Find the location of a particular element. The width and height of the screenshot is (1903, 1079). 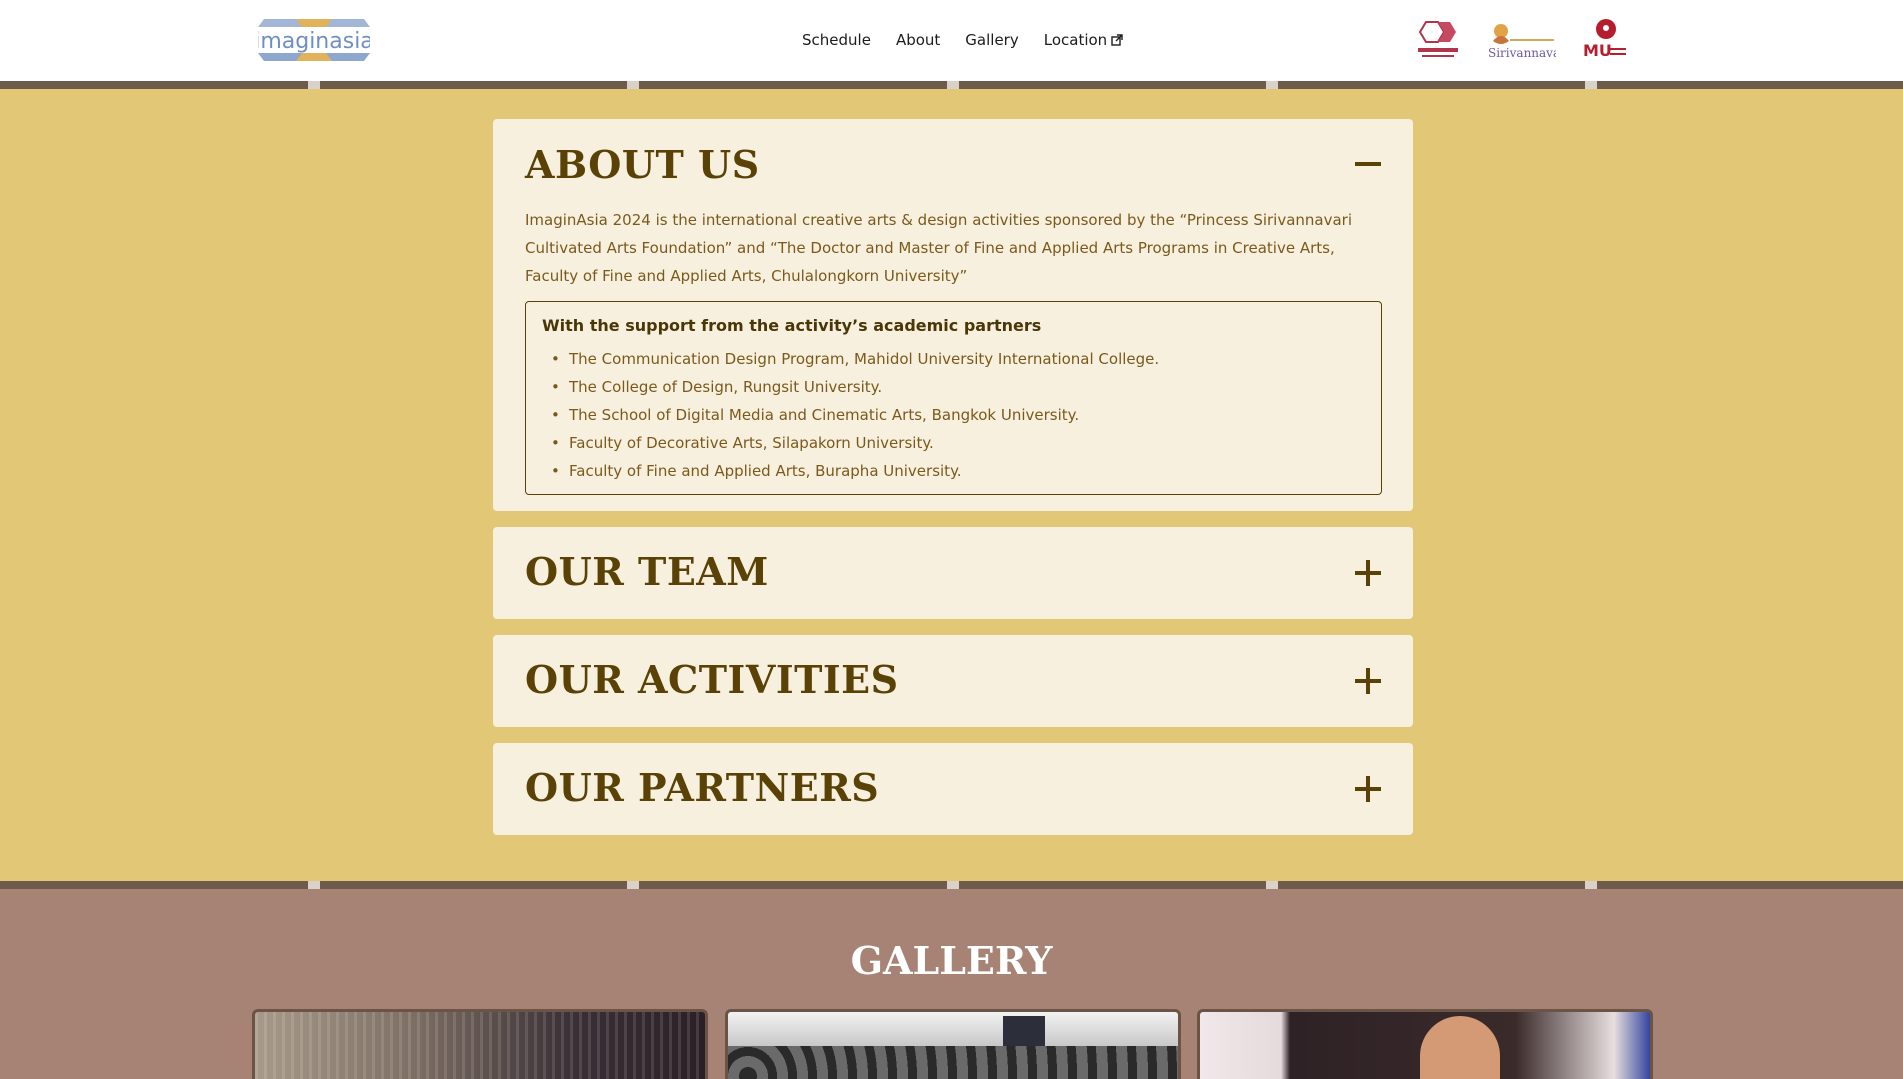

our-activities-panel: OUR ACTIVITIES is located at coordinates (953, 681).